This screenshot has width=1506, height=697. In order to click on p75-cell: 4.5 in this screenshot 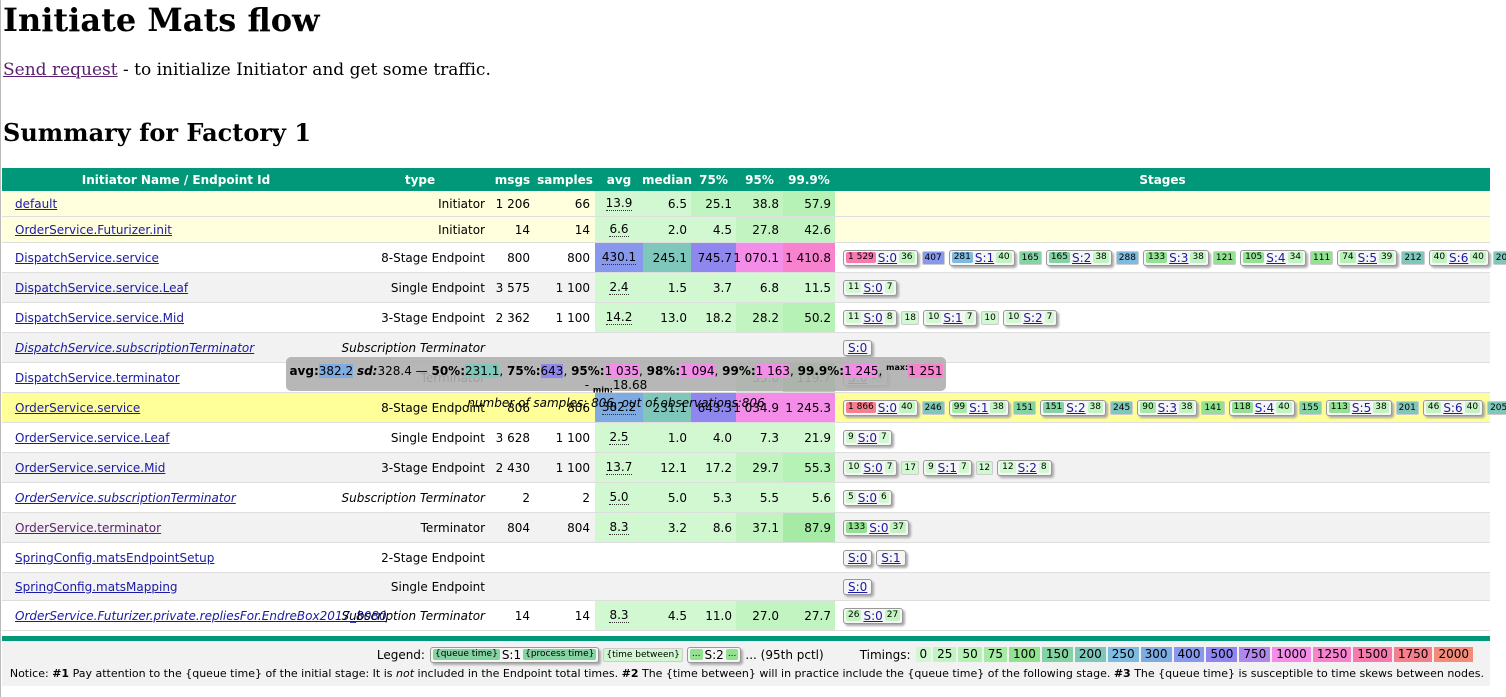, I will do `click(713, 229)`.